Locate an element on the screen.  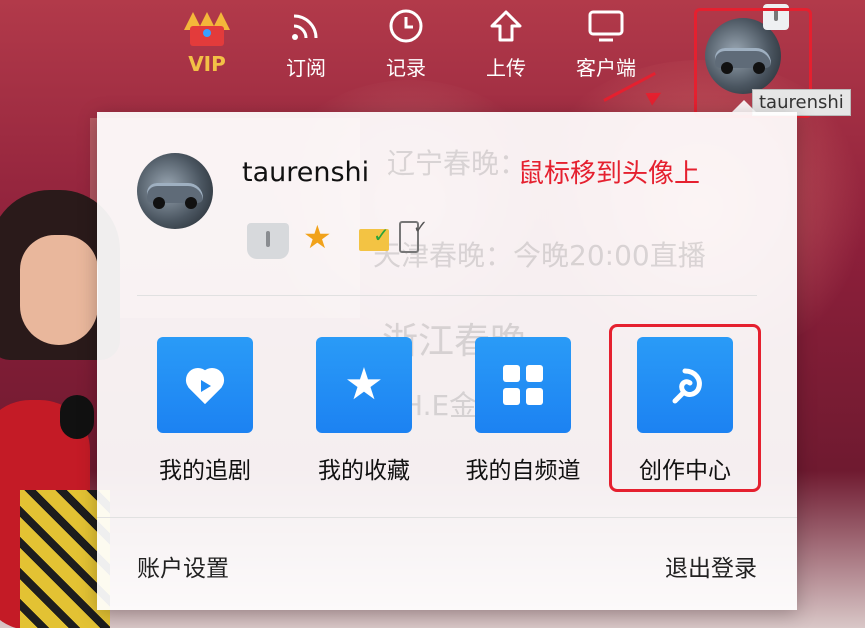
username: taurenshi is located at coordinates (305, 172).